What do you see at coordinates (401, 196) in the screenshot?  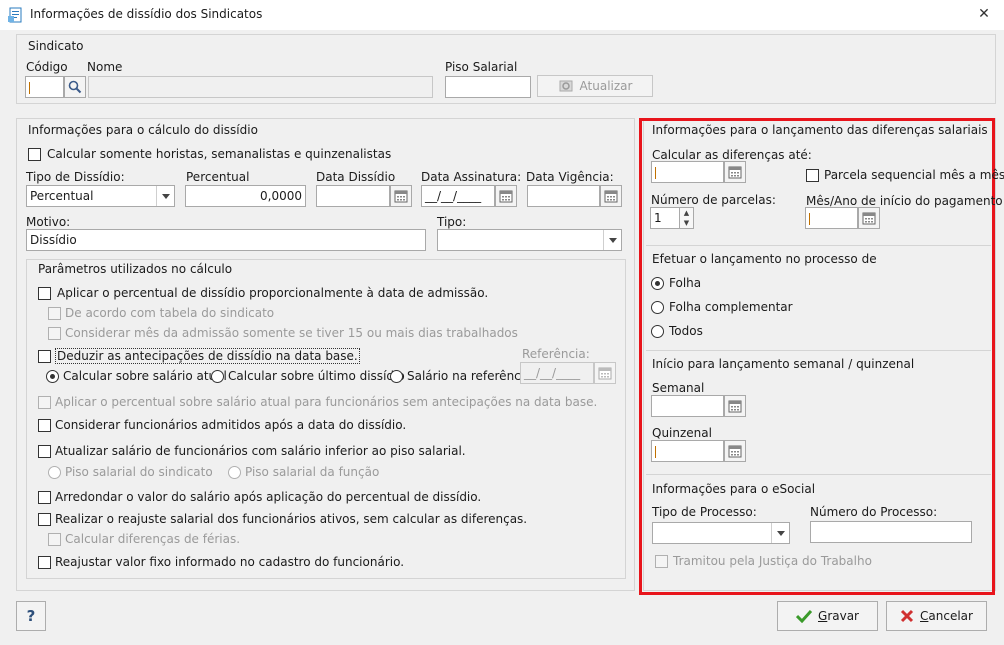 I see `data-dissidio-calendar-button` at bounding box center [401, 196].